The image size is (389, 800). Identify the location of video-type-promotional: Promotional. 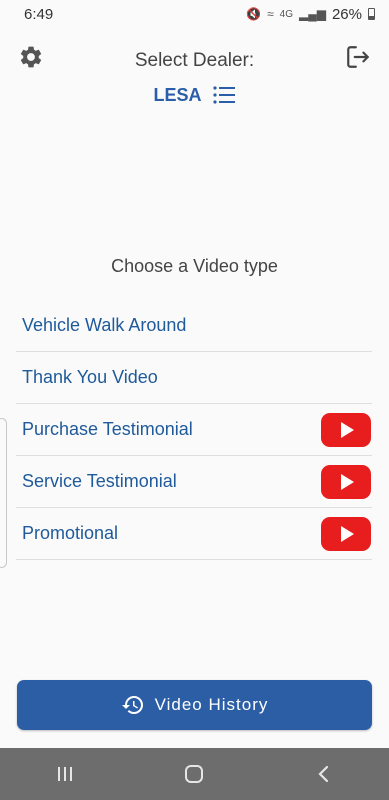
(194, 534).